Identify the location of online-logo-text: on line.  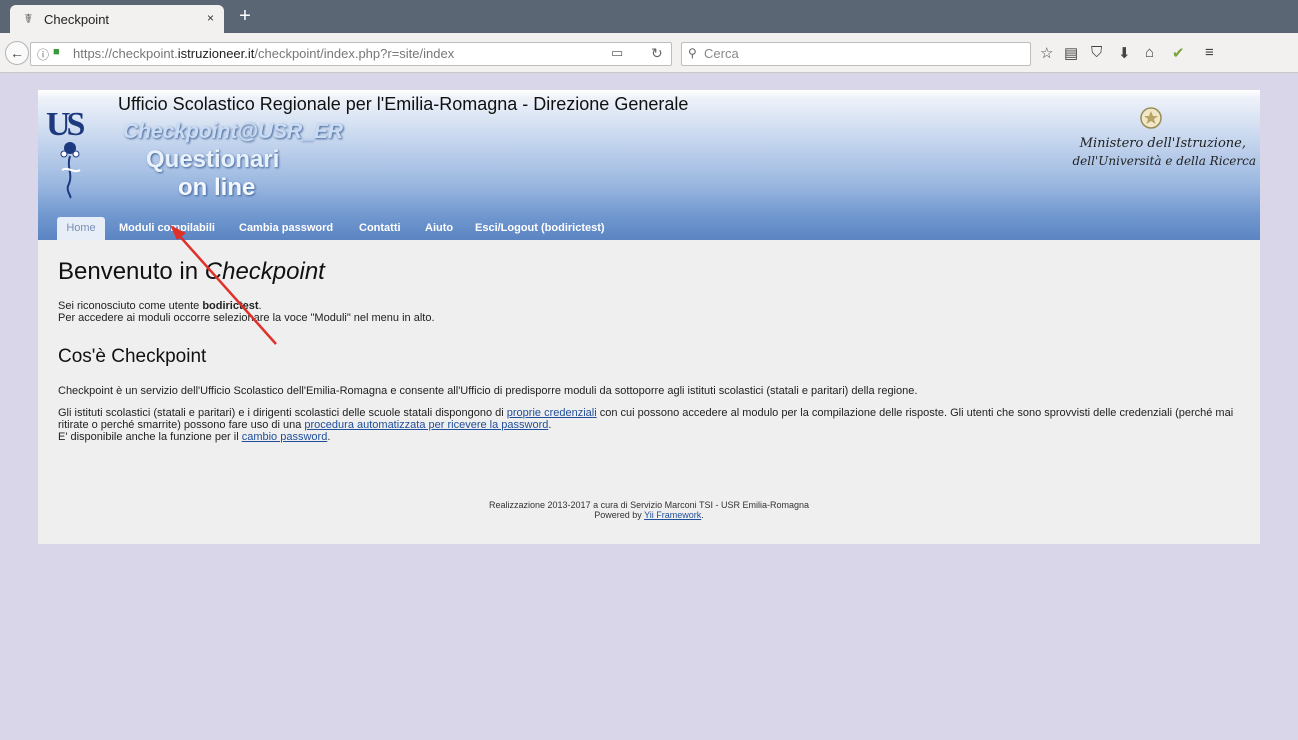
(217, 187).